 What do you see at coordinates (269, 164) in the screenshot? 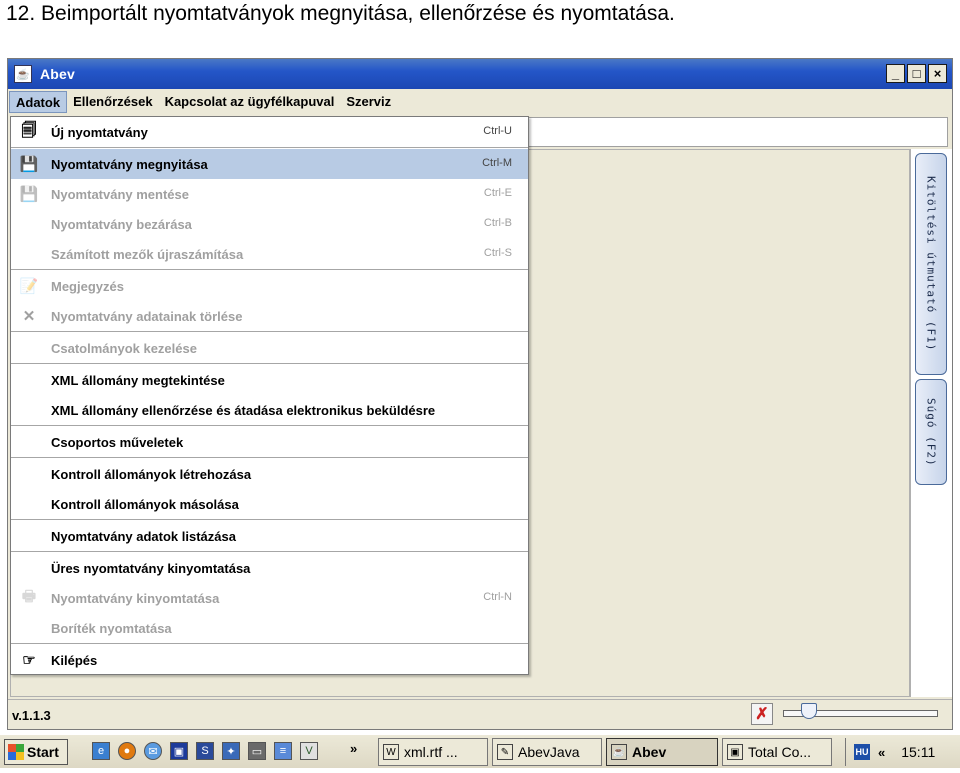
I see `menu-item-nyomtatvany-megnyitasa: 💾 Nyomtatvány megnyitása Ctrl-M` at bounding box center [269, 164].